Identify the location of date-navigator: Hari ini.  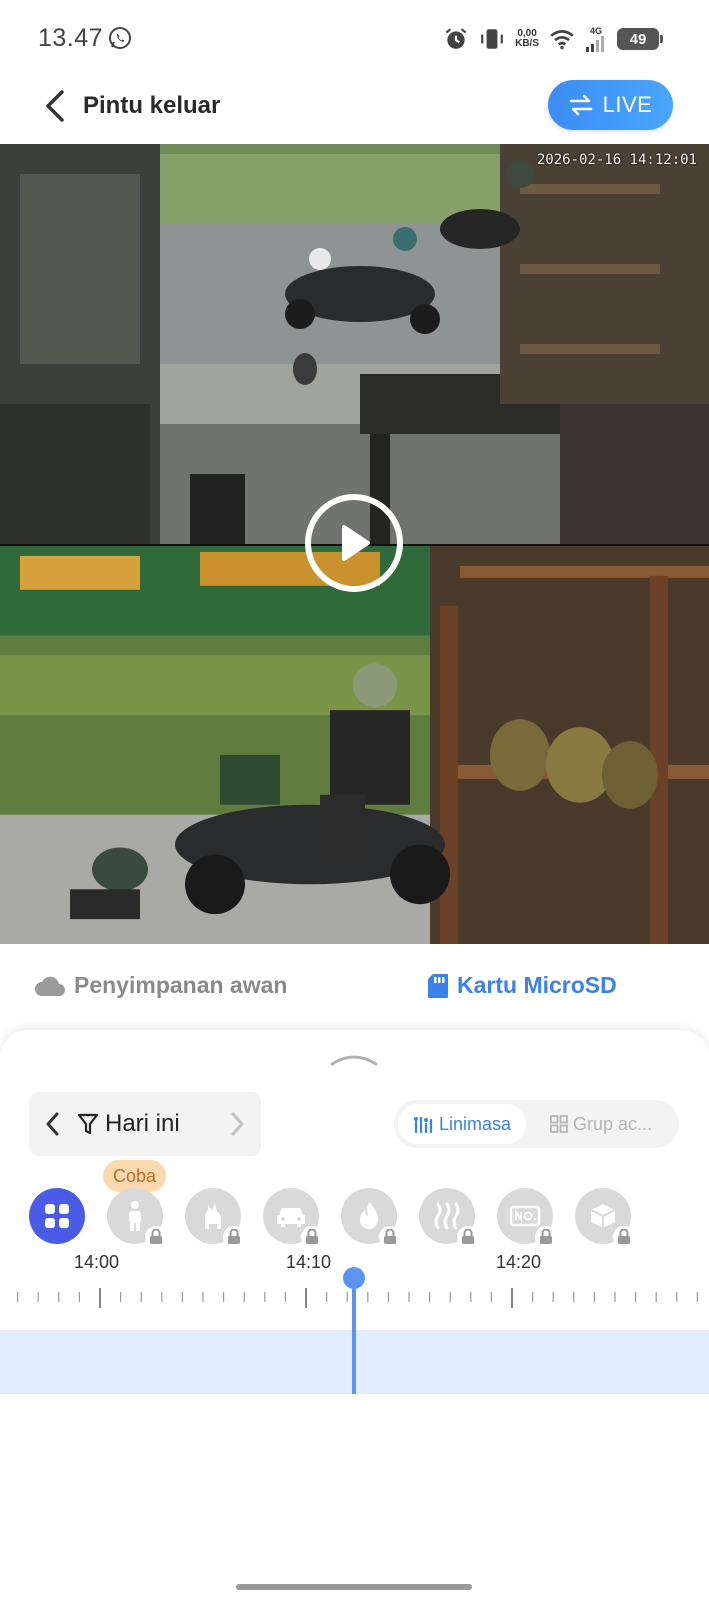
(145, 1124).